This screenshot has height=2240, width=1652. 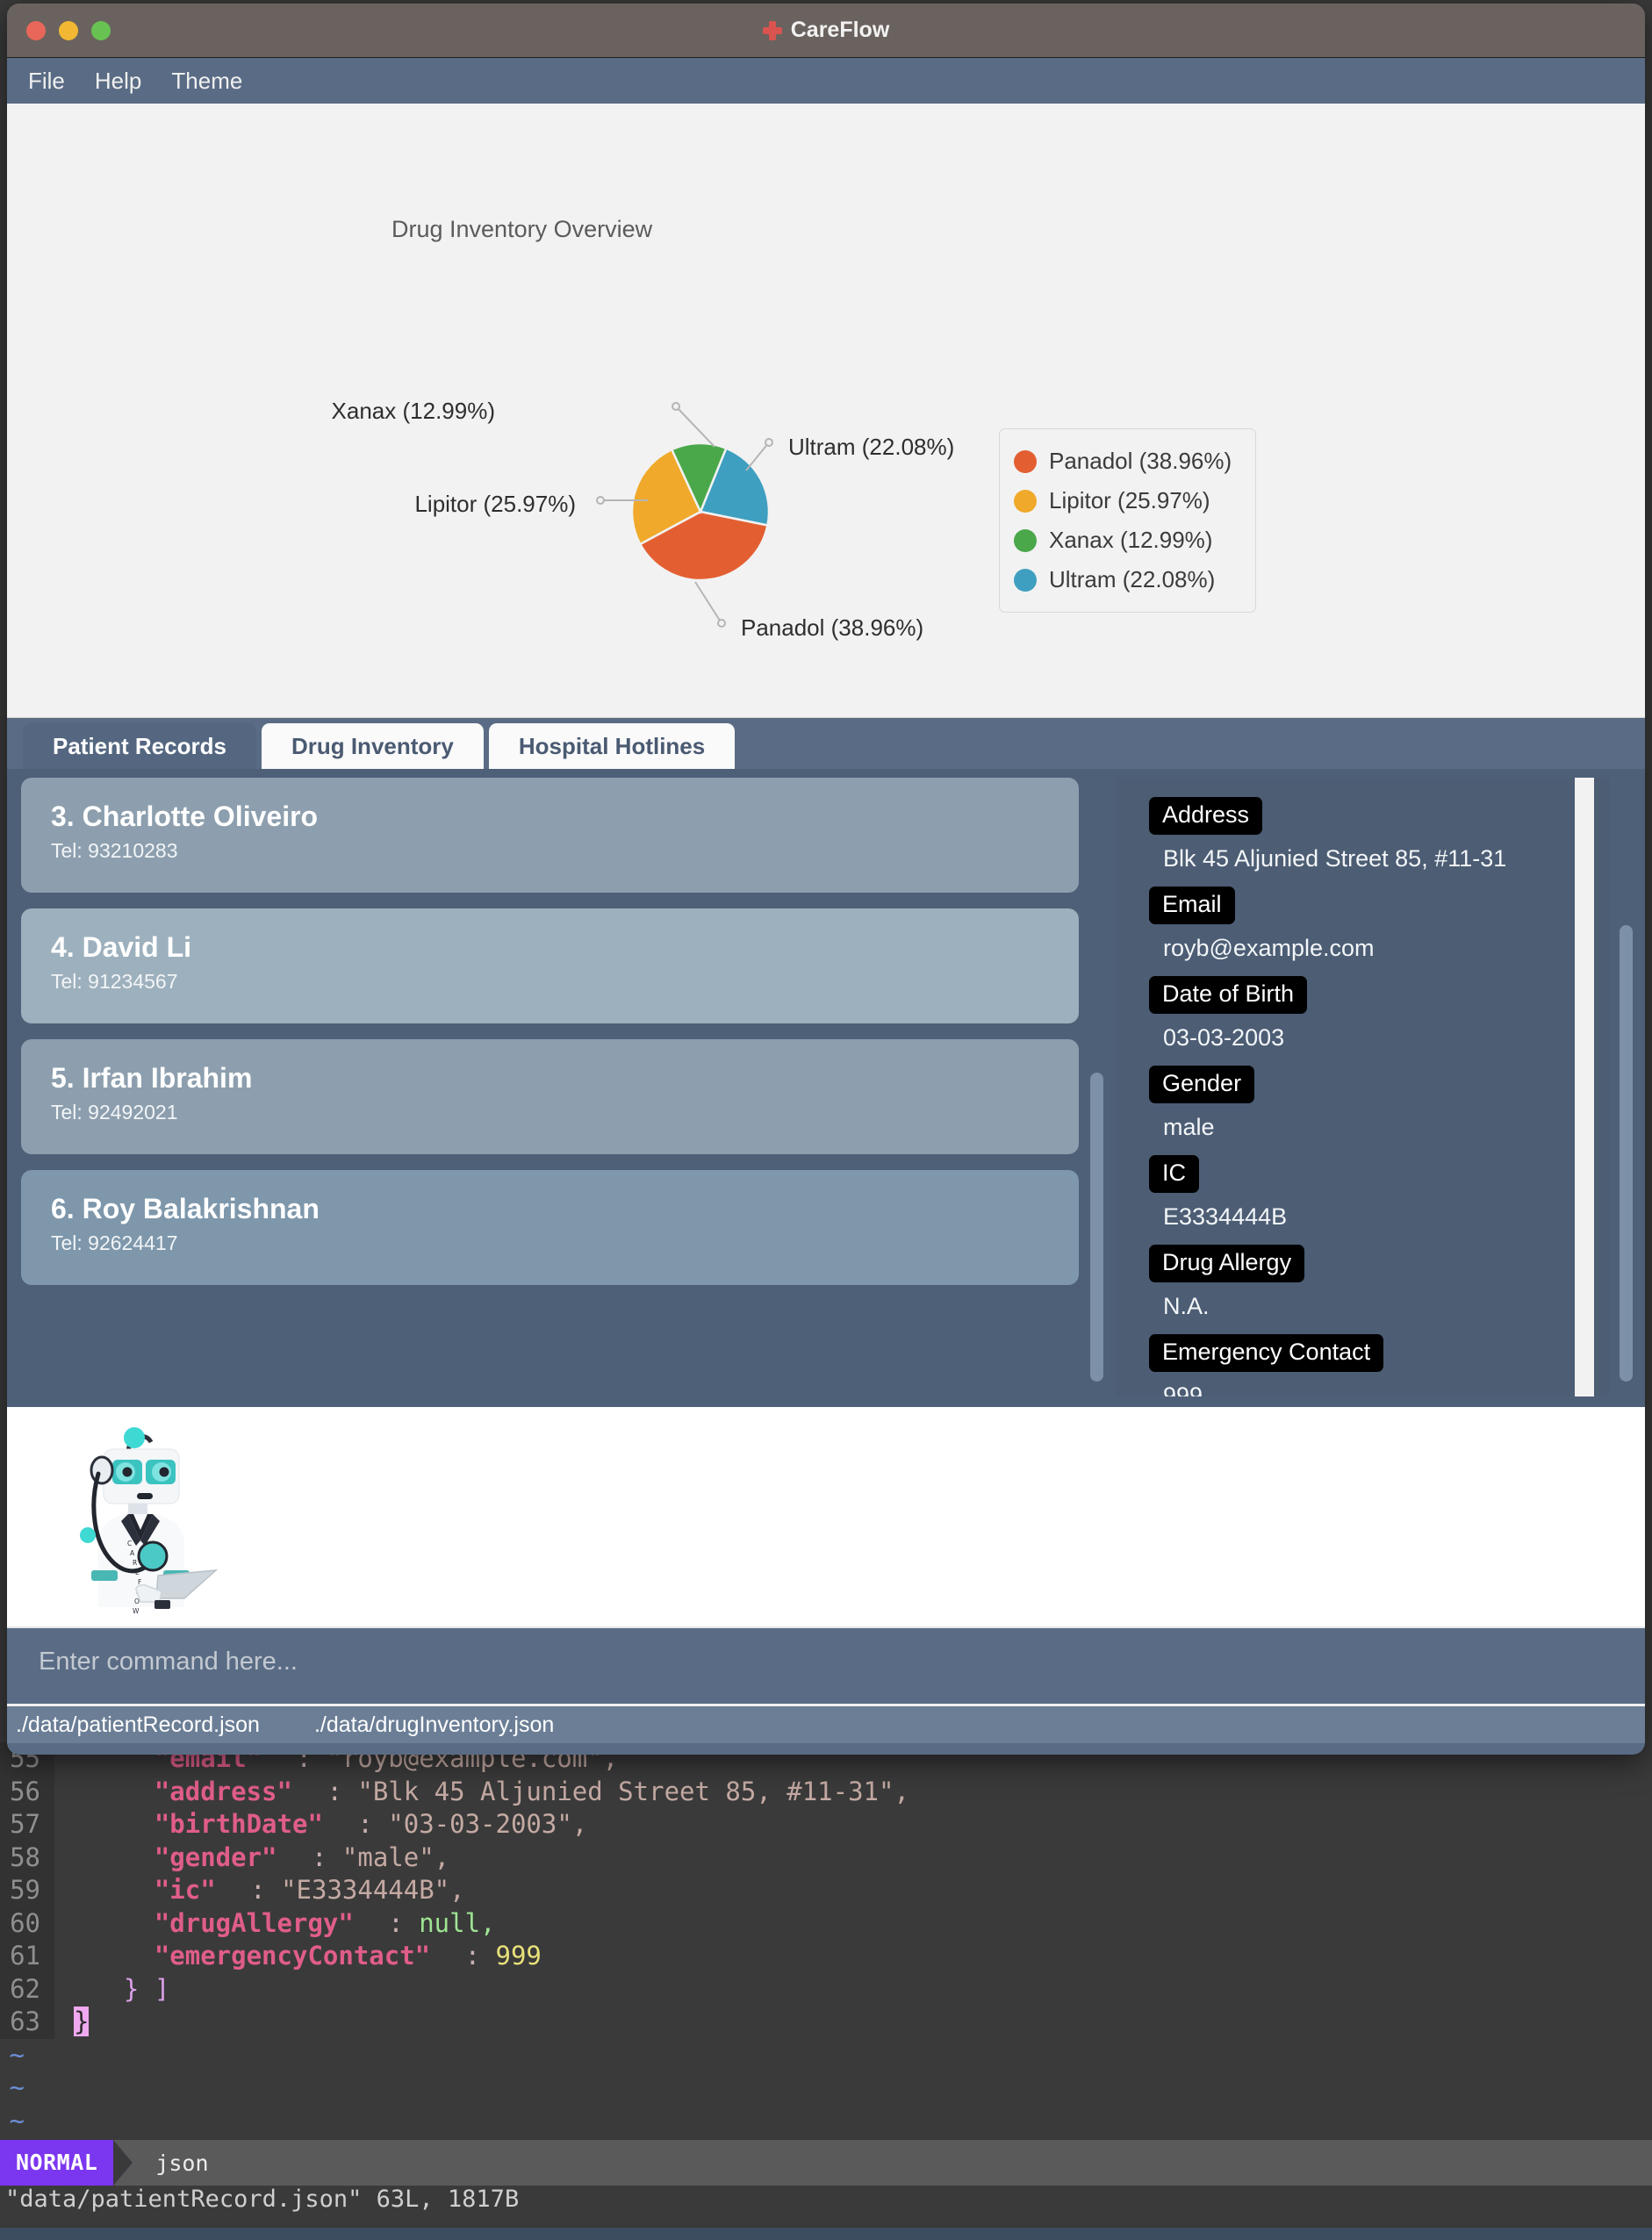 I want to click on terminal-line-content: }, so click(x=82, y=2021).